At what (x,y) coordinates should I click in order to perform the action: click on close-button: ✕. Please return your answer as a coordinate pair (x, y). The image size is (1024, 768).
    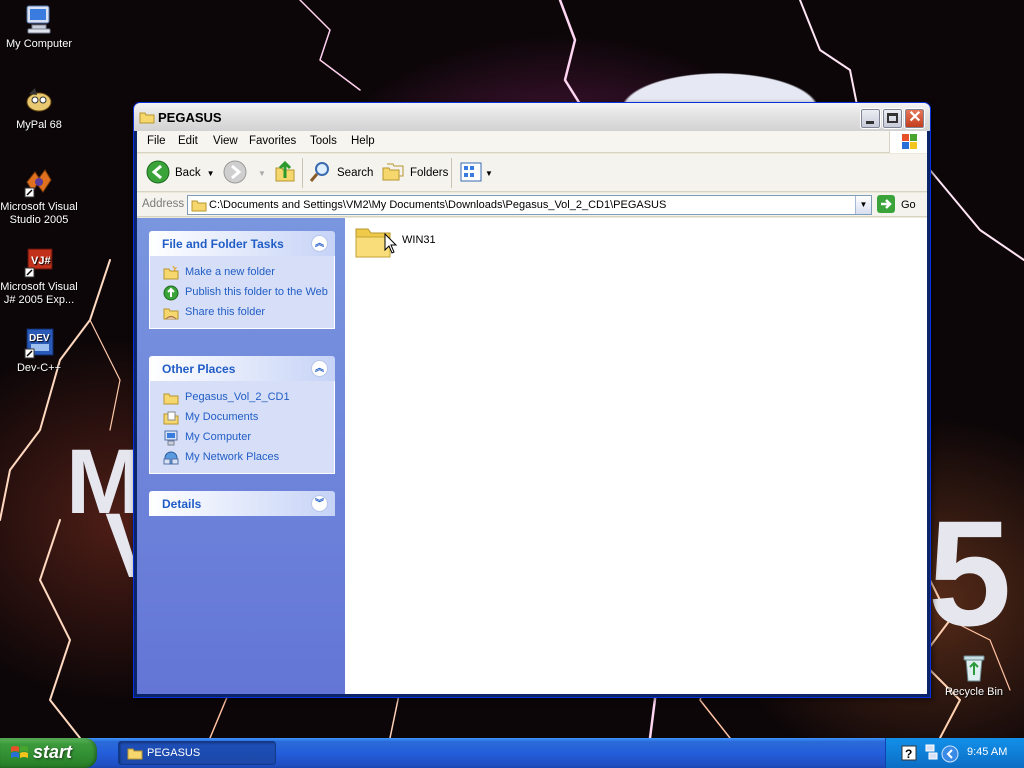
    Looking at the image, I should click on (914, 118).